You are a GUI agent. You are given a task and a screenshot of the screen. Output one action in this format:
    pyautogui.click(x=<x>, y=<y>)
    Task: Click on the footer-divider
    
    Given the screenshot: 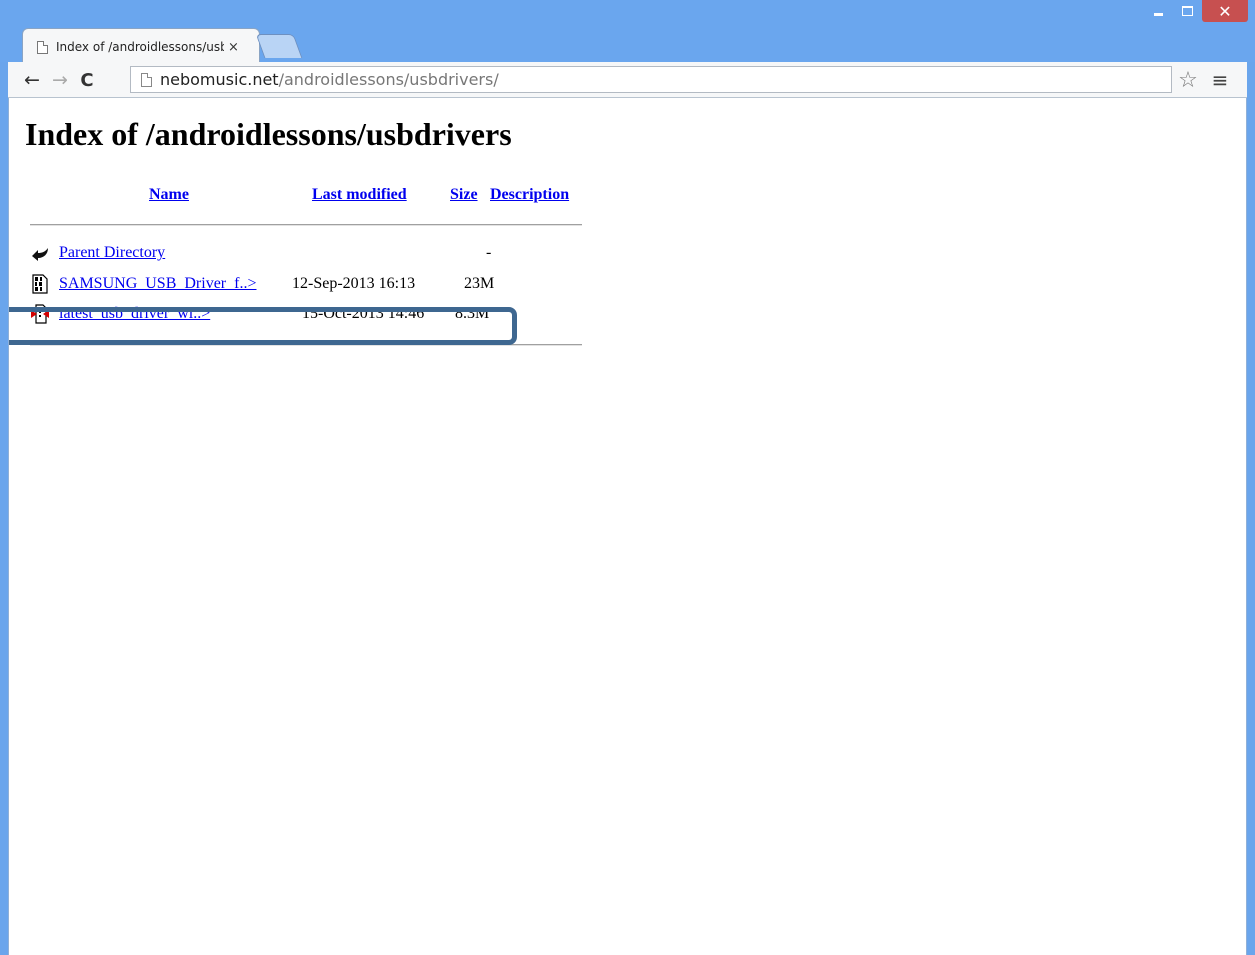 What is the action you would take?
    pyautogui.click(x=306, y=345)
    